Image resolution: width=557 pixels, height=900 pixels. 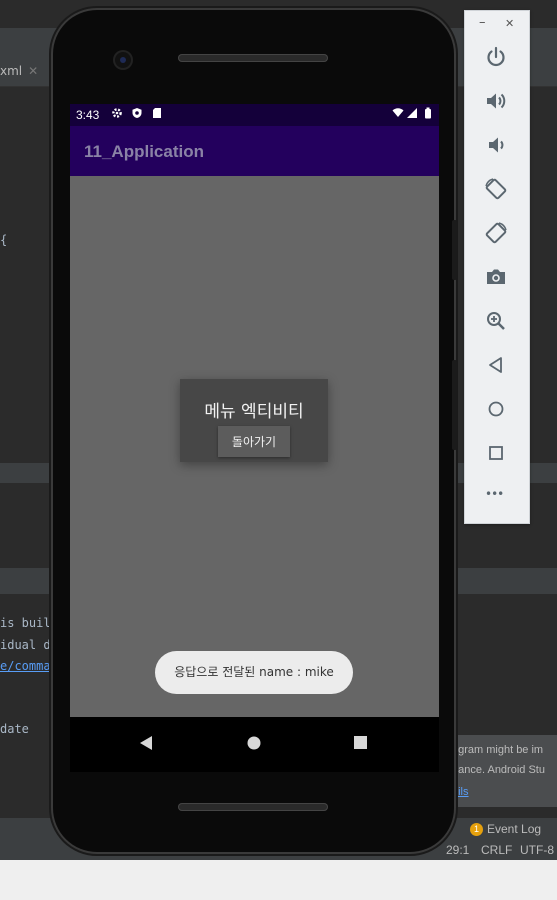 I want to click on shield-icon, so click(x=137, y=113).